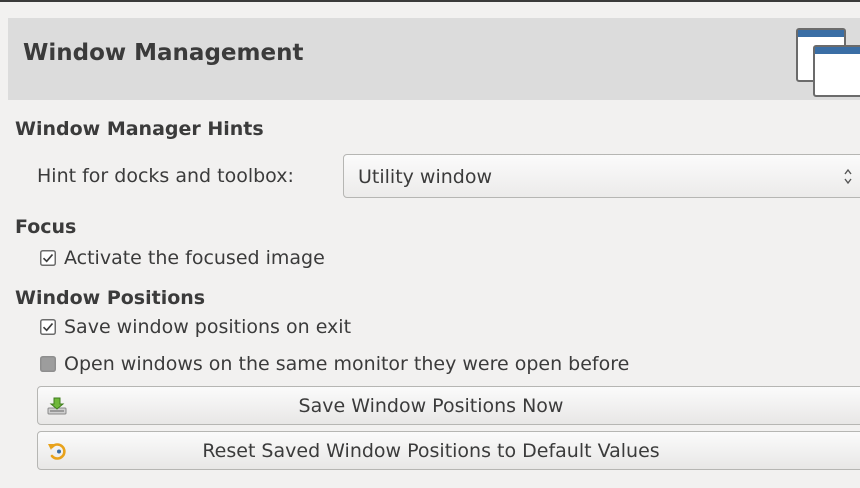 The height and width of the screenshot is (488, 860). Describe the element at coordinates (431, 406) in the screenshot. I see `save-window-positions-now-label: Save Window Positions Now` at that location.